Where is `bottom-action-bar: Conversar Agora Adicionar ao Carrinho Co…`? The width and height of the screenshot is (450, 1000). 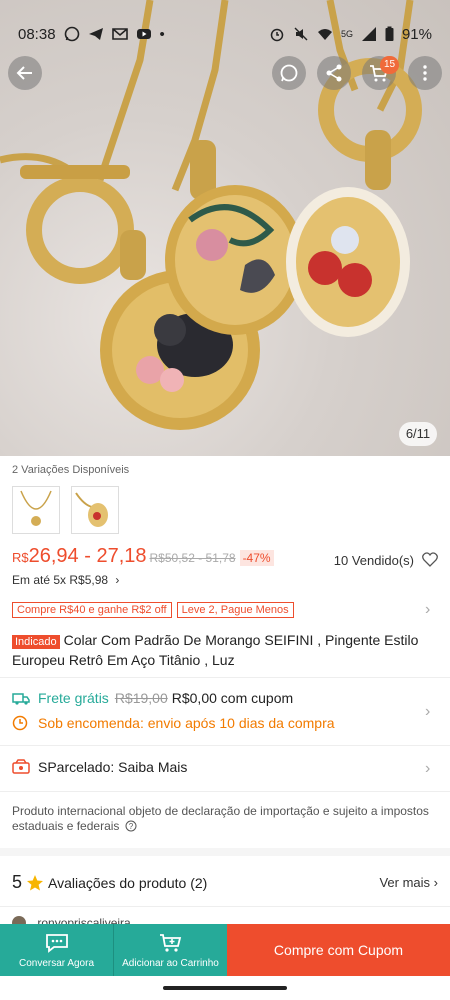 bottom-action-bar: Conversar Agora Adicionar ao Carrinho Co… is located at coordinates (225, 950).